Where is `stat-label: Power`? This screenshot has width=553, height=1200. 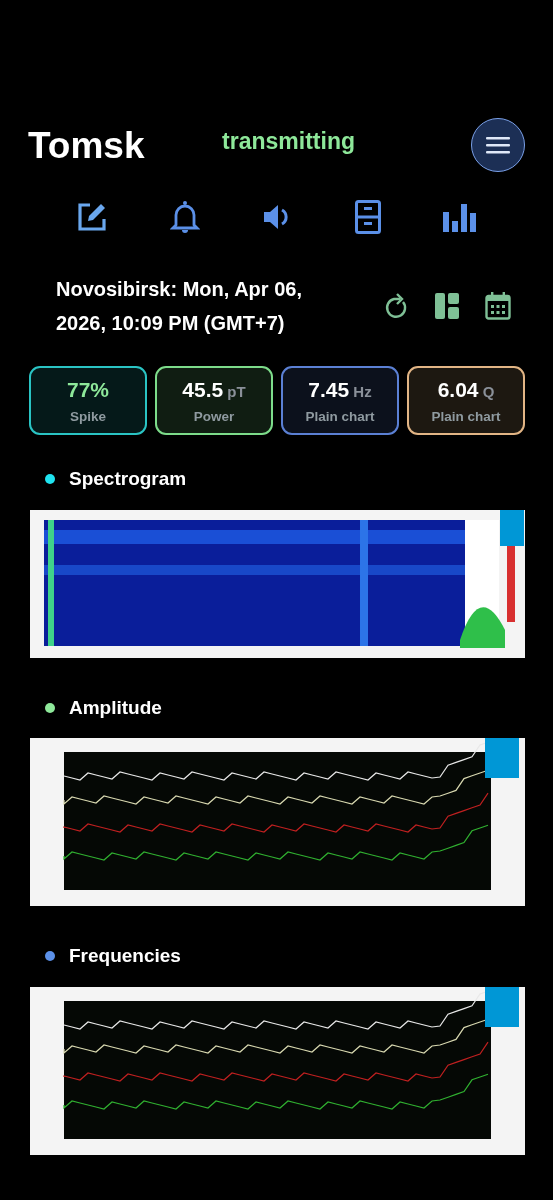
stat-label: Power is located at coordinates (214, 417).